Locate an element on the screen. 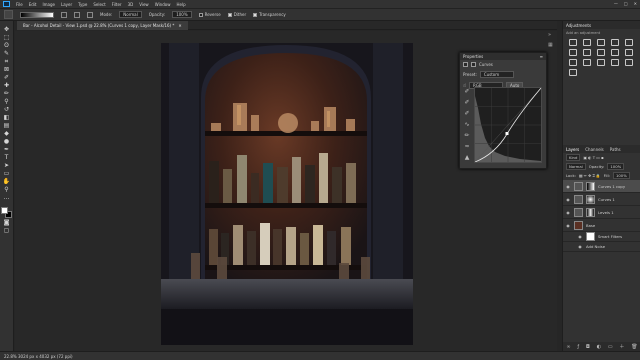 Image resolution: width=640 pixels, height=360 pixels. smart-filter-mask-thumb is located at coordinates (590, 236).